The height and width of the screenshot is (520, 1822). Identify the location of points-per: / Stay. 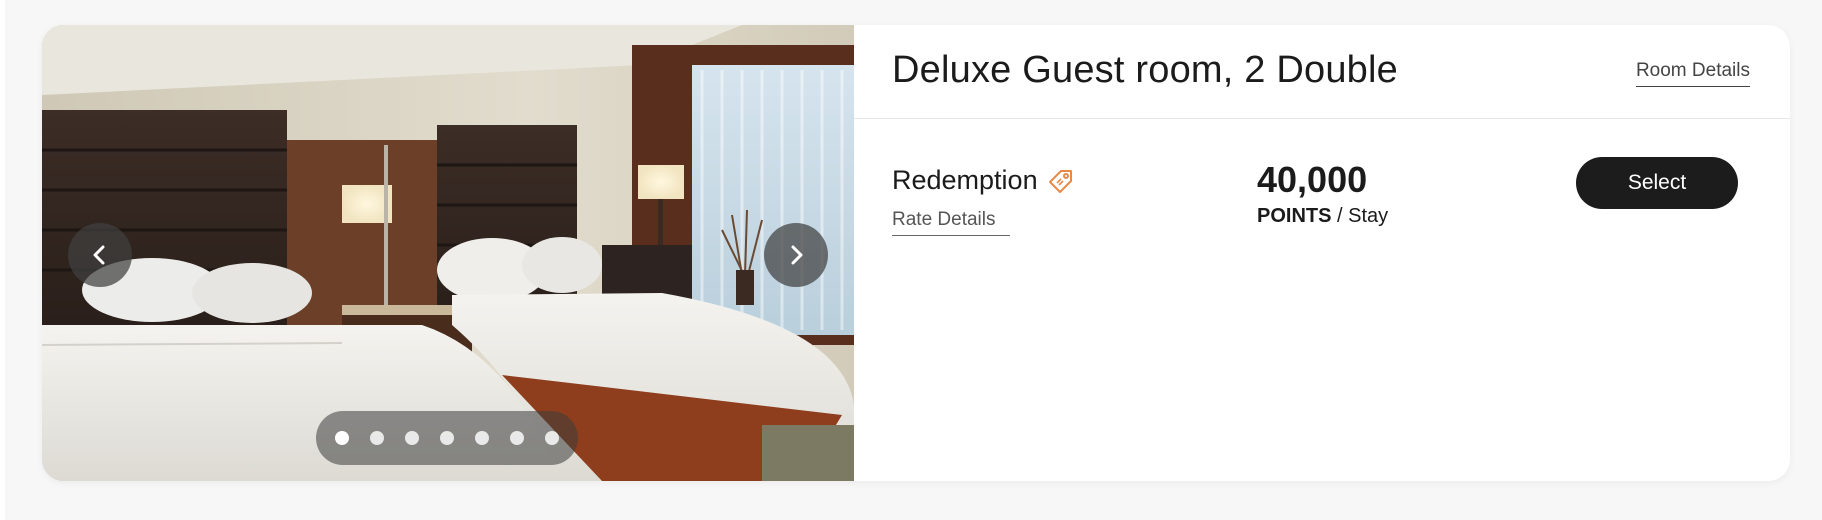
(1363, 216).